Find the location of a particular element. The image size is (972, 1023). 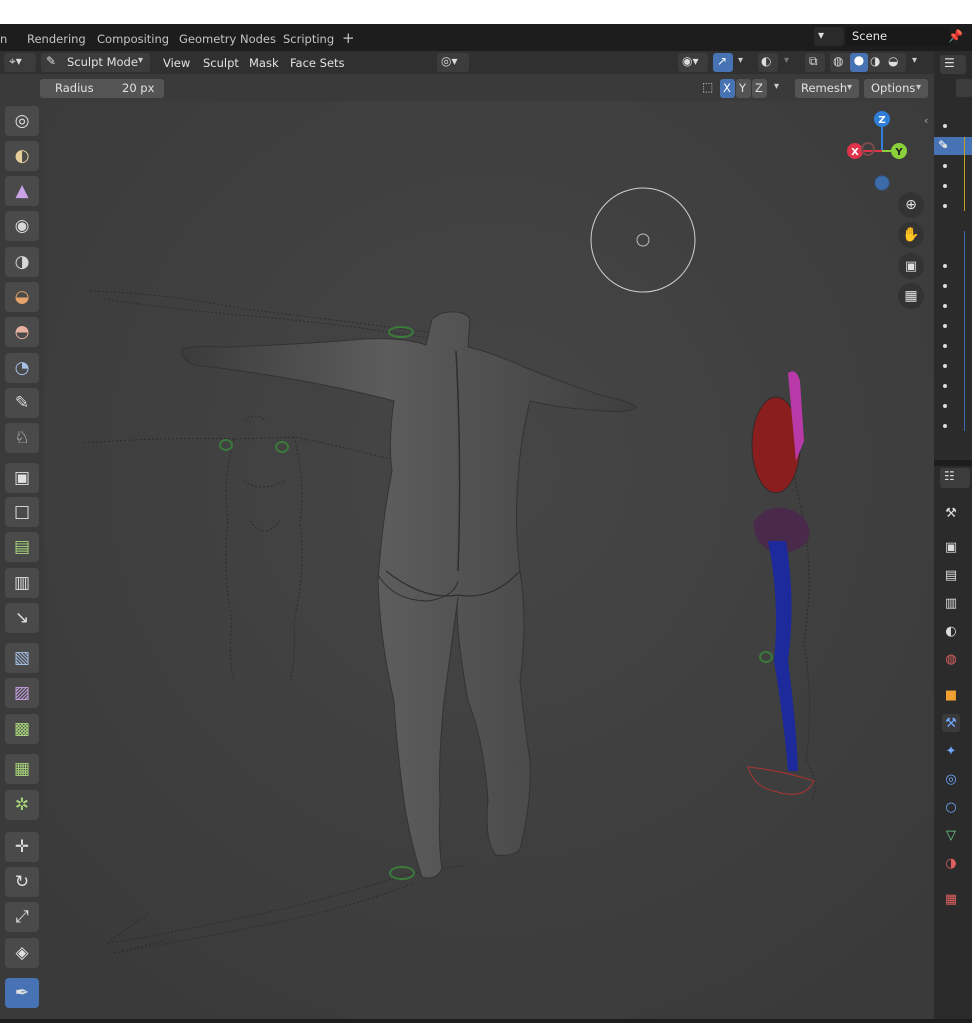

mesh-filter-tool-button: ▧ is located at coordinates (22, 658).